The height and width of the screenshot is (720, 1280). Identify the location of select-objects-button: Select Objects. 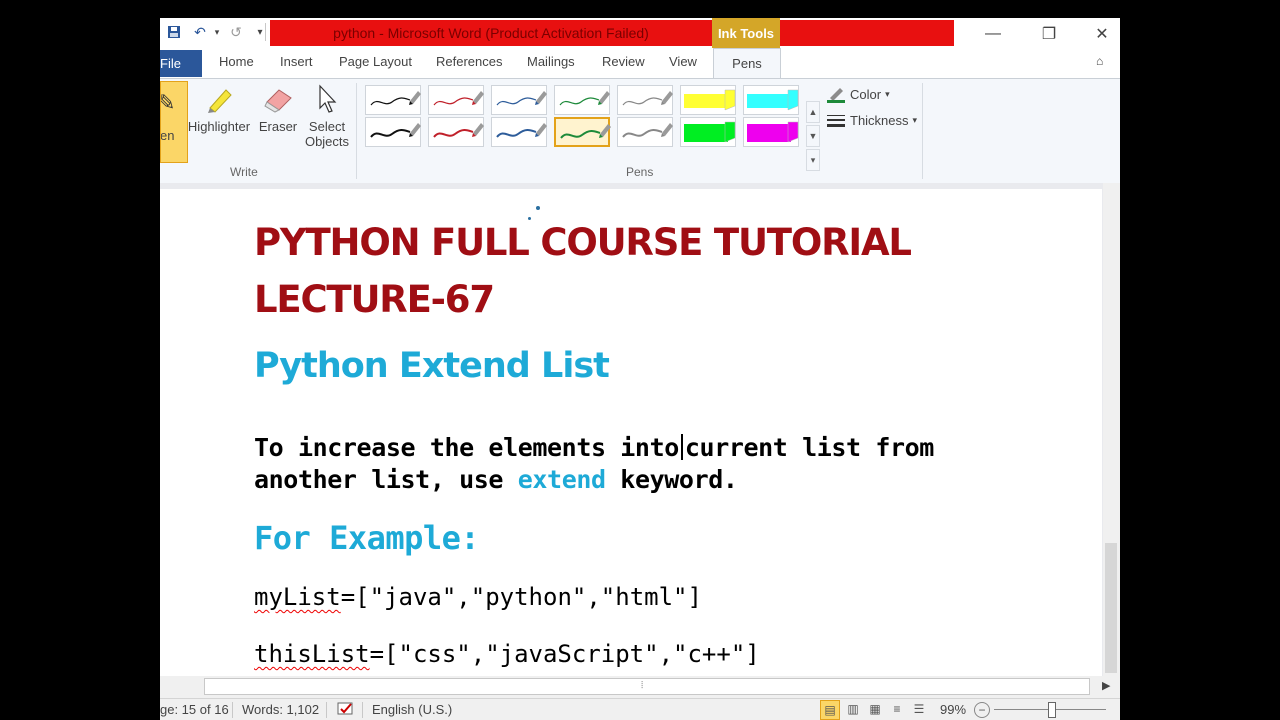
(327, 121).